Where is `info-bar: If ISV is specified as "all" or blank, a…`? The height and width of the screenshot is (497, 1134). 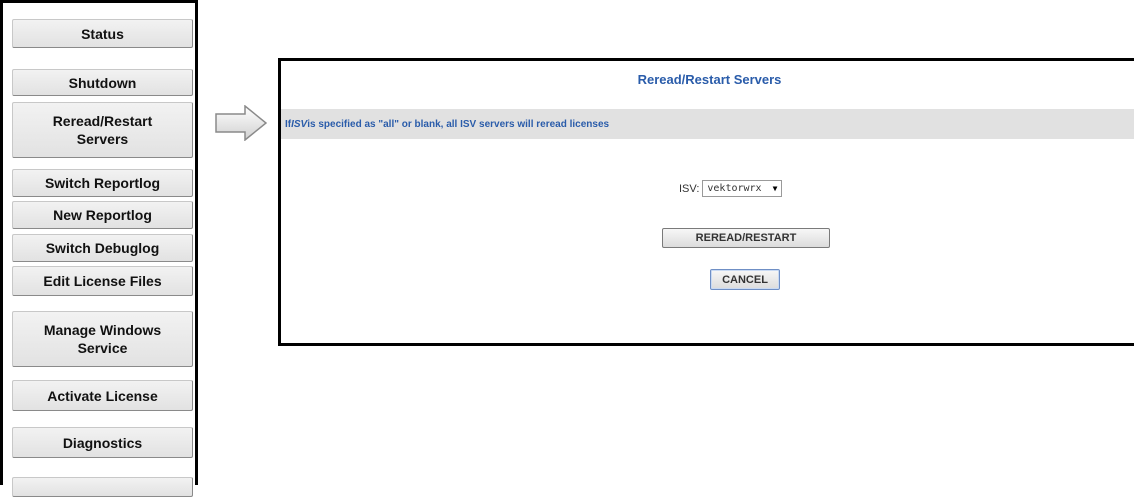
info-bar: If ISV is specified as "all" or blank, a… is located at coordinates (707, 124).